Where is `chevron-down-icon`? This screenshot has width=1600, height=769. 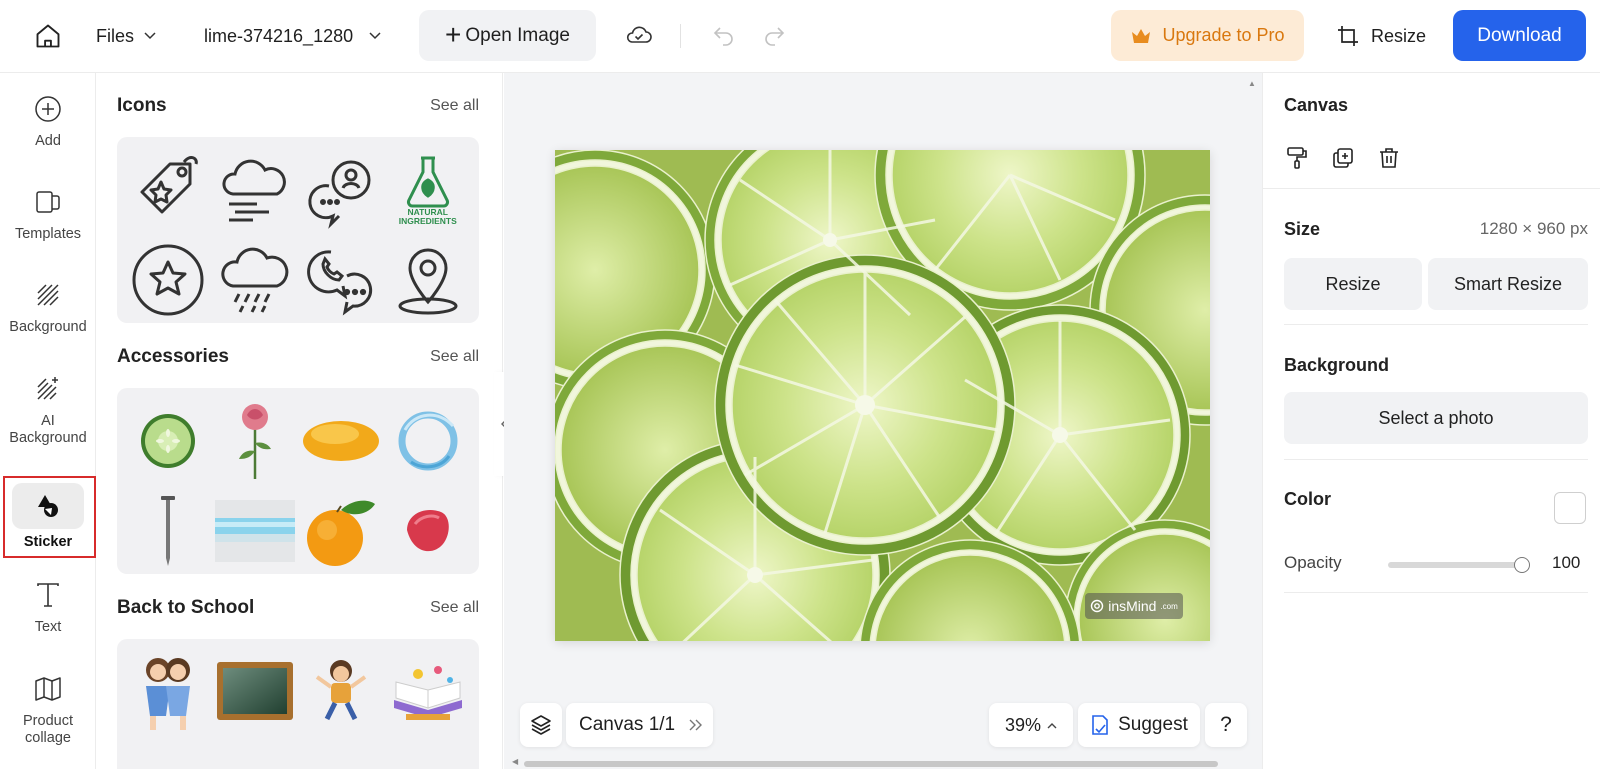
chevron-down-icon is located at coordinates (375, 36).